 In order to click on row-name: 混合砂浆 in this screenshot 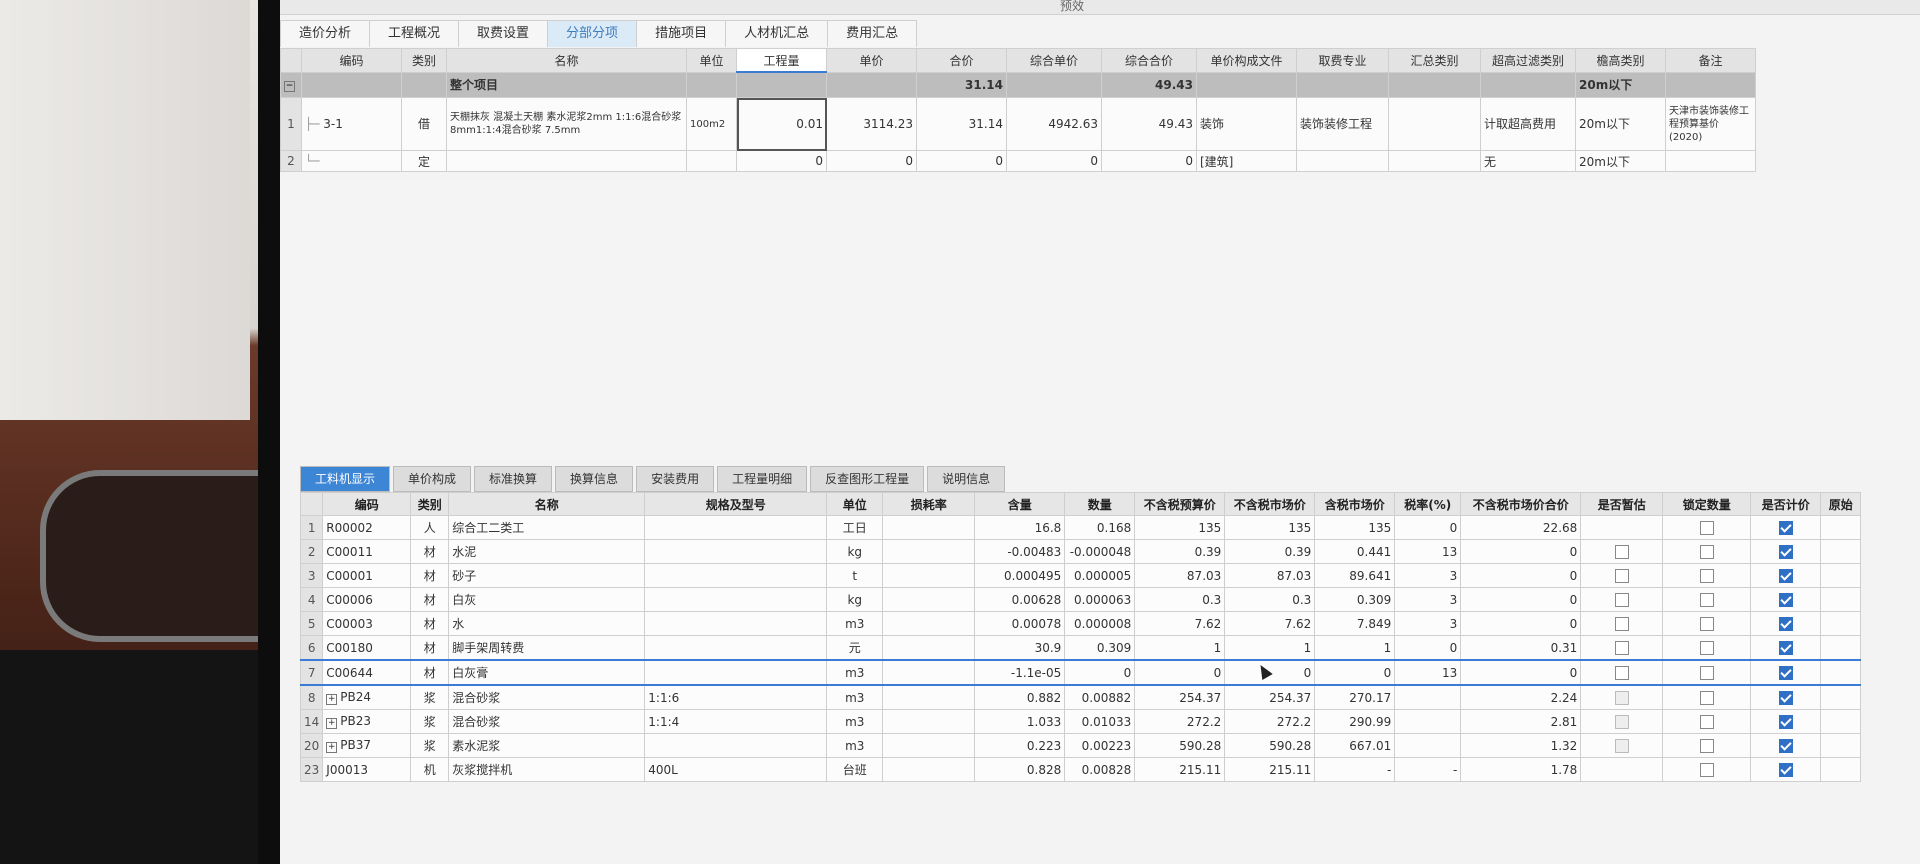, I will do `click(547, 697)`.